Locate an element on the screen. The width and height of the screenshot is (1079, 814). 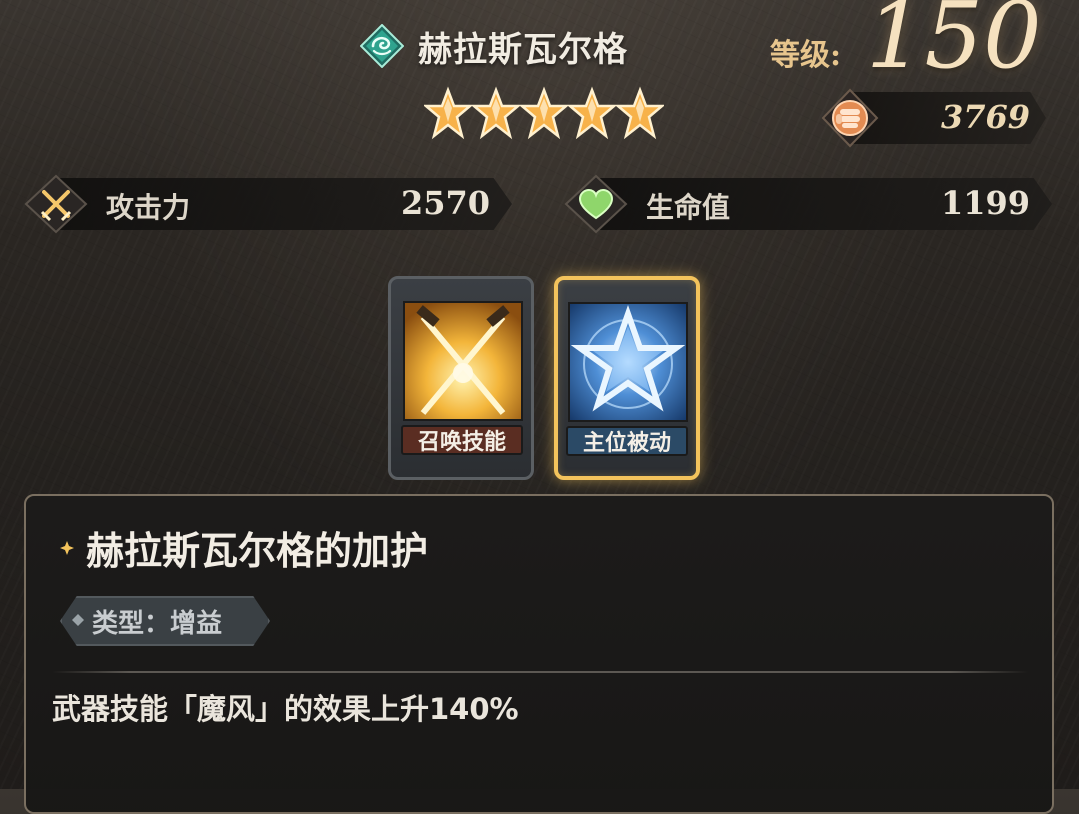
divider is located at coordinates (540, 672).